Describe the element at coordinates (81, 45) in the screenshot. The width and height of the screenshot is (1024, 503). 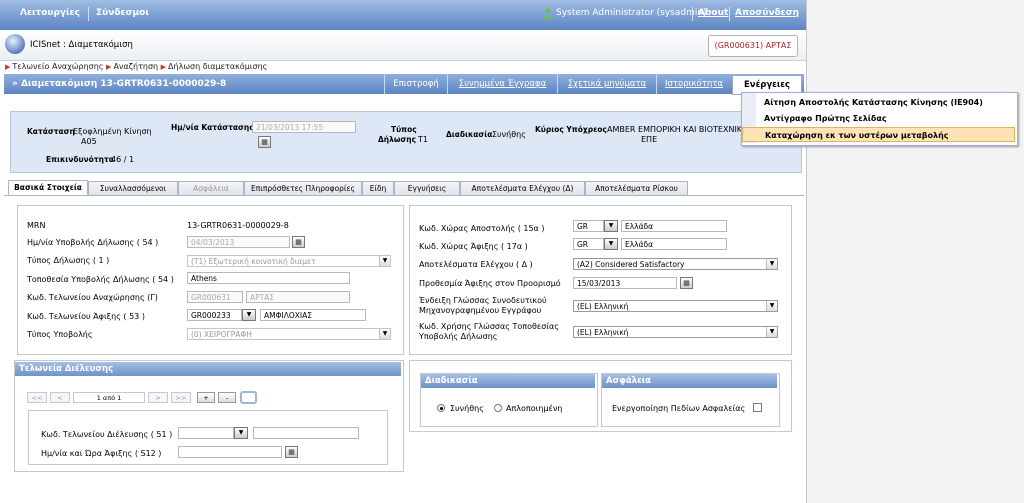
I see `app-title: ICISnet : Διαμετακόμιση` at that location.